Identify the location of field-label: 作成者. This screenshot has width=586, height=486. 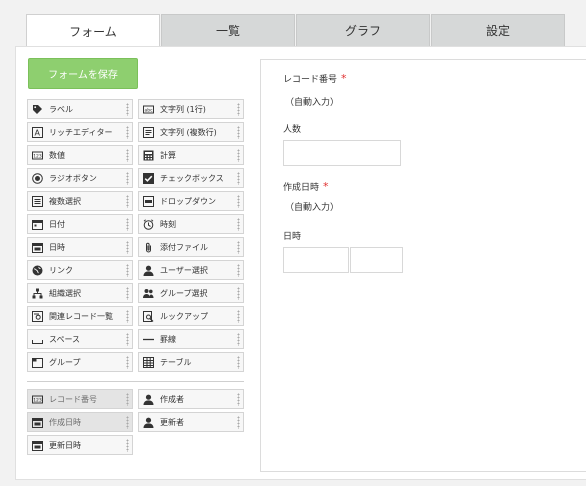
(172, 399).